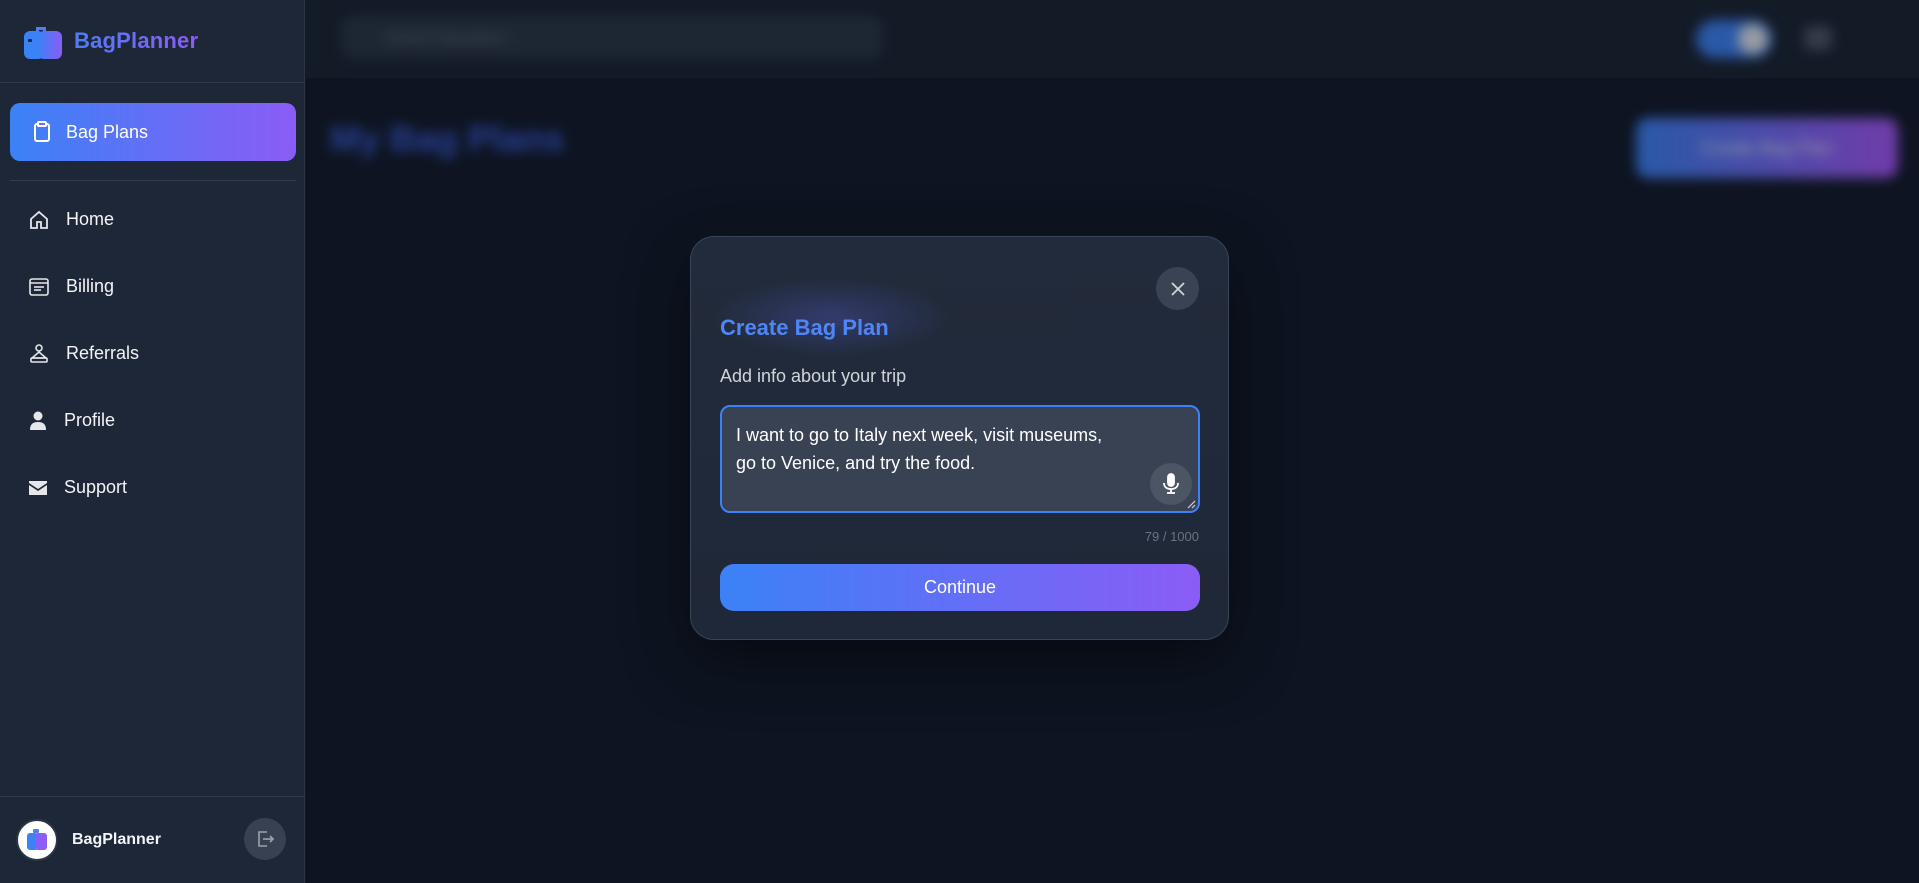  I want to click on sidebar-item-label: Billing, so click(90, 286).